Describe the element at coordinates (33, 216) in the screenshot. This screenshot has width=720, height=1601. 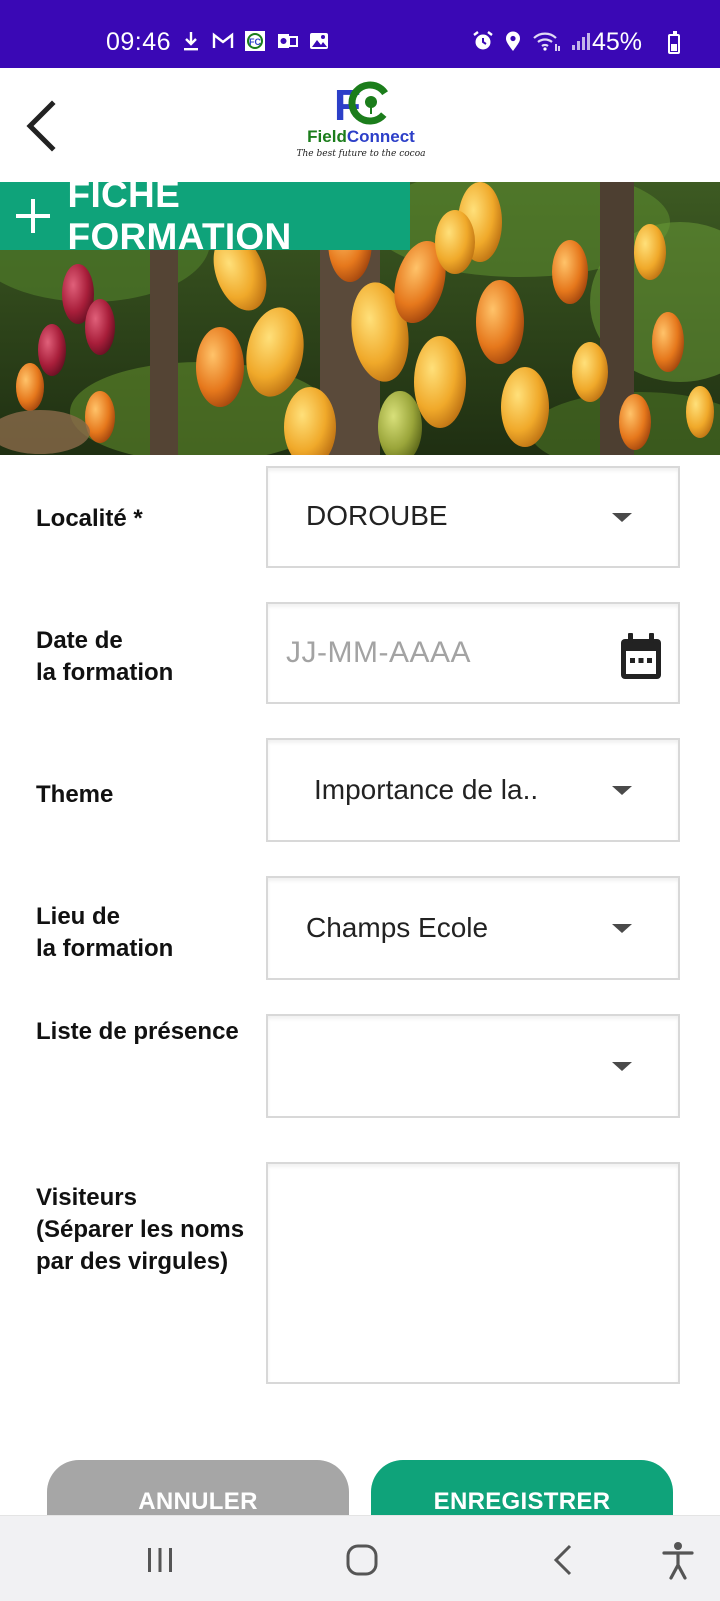
I see `plus-icon` at that location.